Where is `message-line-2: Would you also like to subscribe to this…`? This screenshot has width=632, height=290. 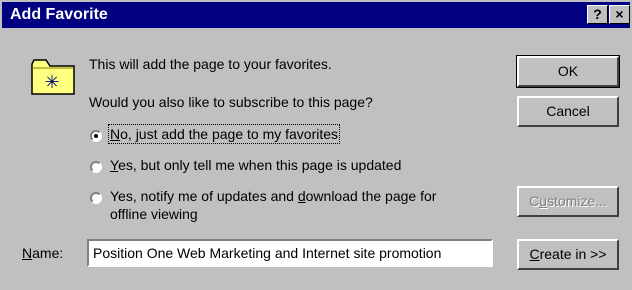 message-line-2: Would you also like to subscribe to this… is located at coordinates (231, 102).